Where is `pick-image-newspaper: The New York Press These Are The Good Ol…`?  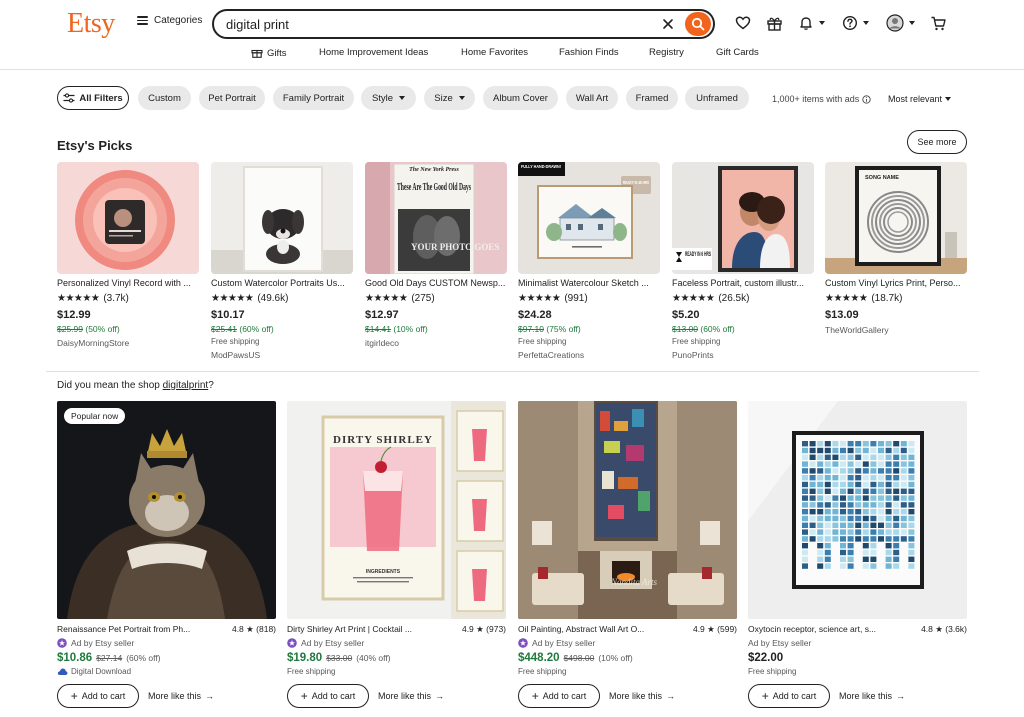 pick-image-newspaper: The New York Press These Are The Good Ol… is located at coordinates (436, 218).